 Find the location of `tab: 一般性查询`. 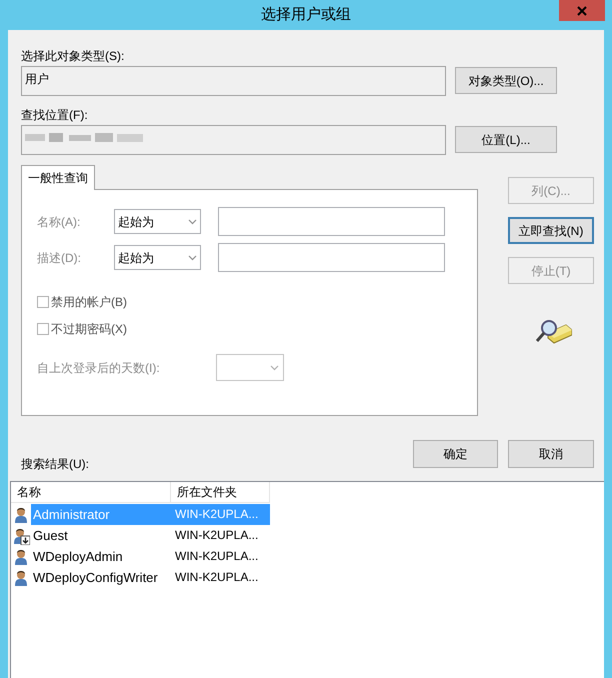

tab: 一般性查询 is located at coordinates (58, 177).